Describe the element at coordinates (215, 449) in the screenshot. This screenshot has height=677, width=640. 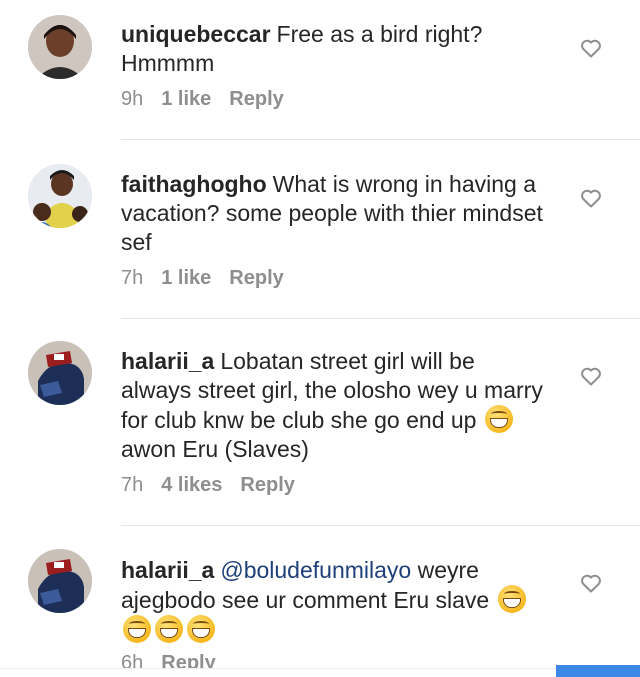
I see `comment-text-continued: awon Eru (Slaves)` at that location.